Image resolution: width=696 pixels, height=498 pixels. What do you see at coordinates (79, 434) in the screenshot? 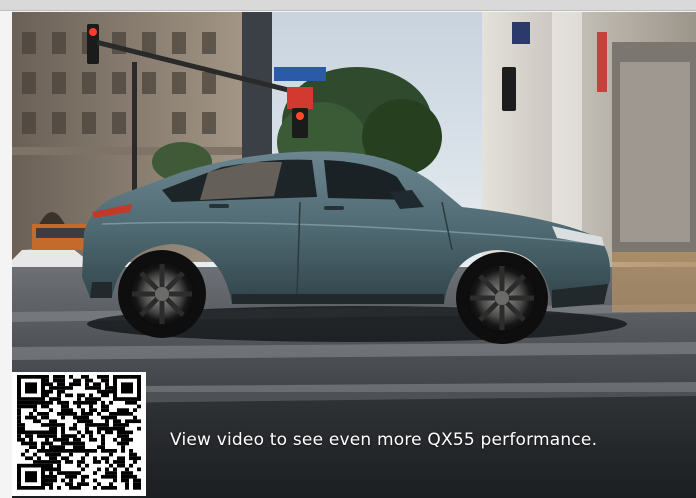
I see `qr-code-icon` at bounding box center [79, 434].